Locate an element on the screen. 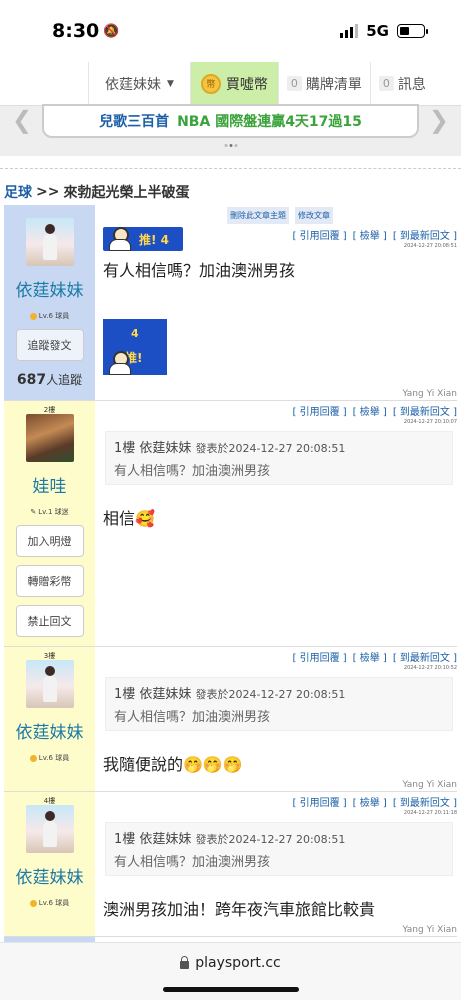 The height and width of the screenshot is (1000, 461). page-title: 來勃起光榮上半破蛋 is located at coordinates (126, 192).